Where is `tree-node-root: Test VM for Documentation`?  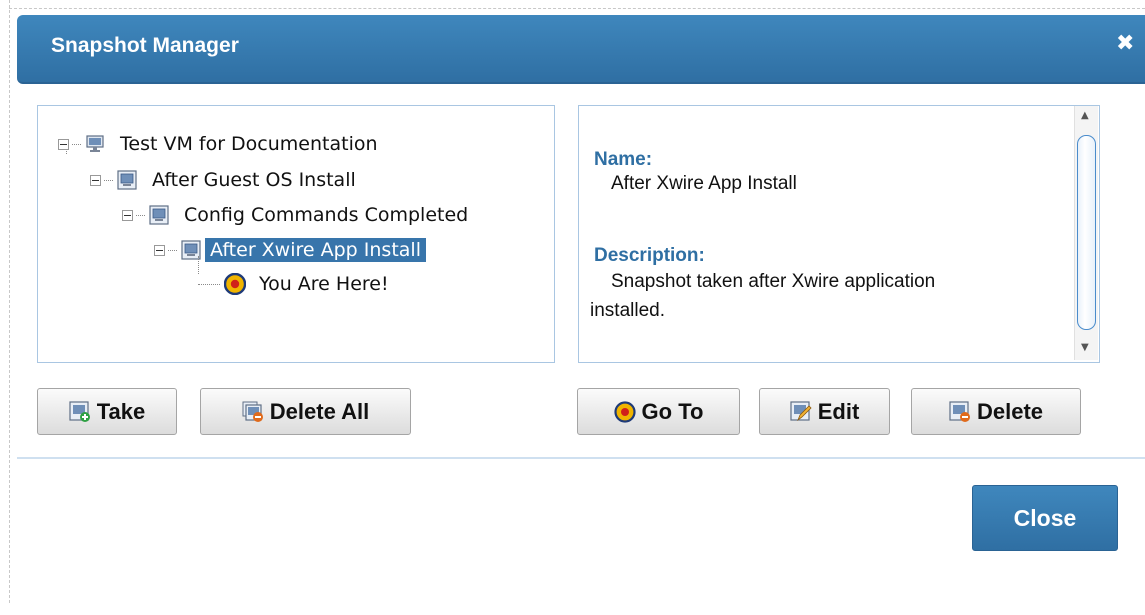
tree-node-root: Test VM for Documentation is located at coordinates (220, 144).